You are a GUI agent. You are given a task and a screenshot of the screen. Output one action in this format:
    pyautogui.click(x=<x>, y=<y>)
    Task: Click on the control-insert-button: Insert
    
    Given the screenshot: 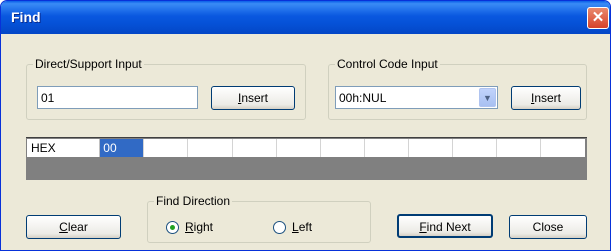 What is the action you would take?
    pyautogui.click(x=546, y=98)
    